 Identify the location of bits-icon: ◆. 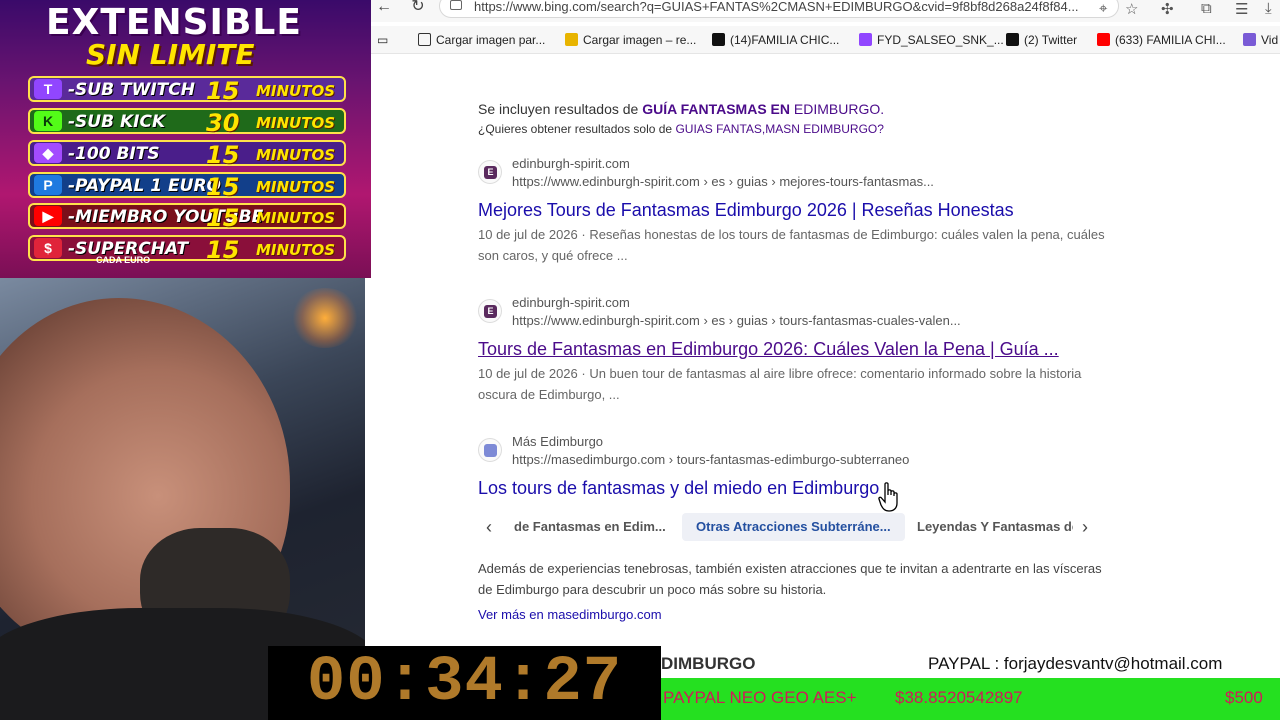
(48, 153).